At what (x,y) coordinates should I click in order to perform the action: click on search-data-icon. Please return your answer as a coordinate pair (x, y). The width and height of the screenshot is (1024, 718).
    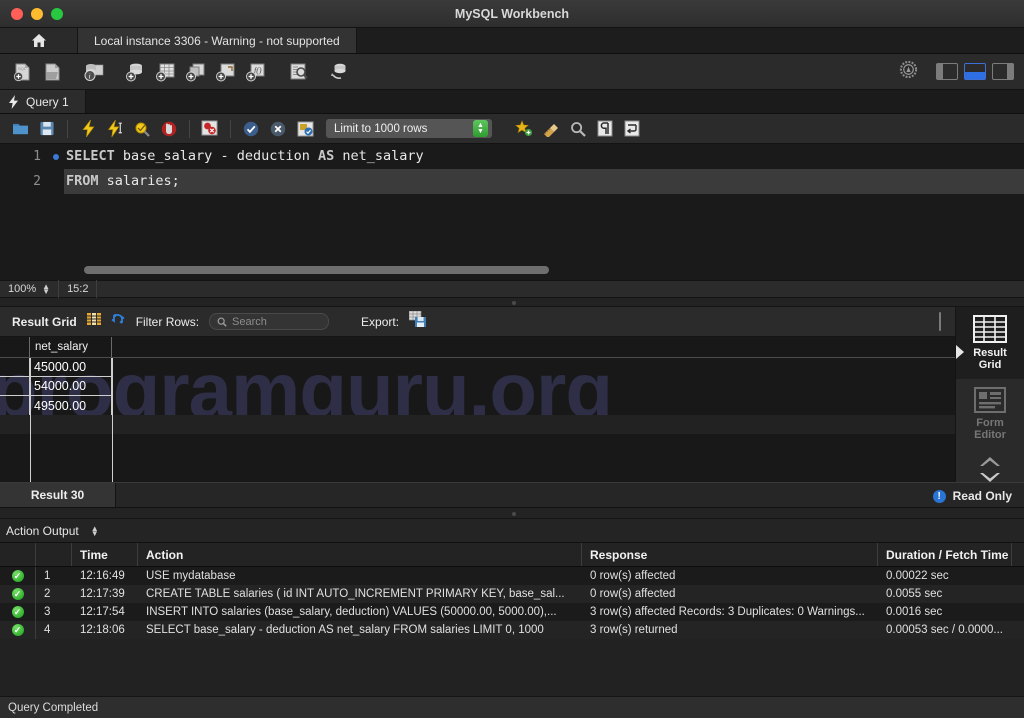
    Looking at the image, I should click on (298, 72).